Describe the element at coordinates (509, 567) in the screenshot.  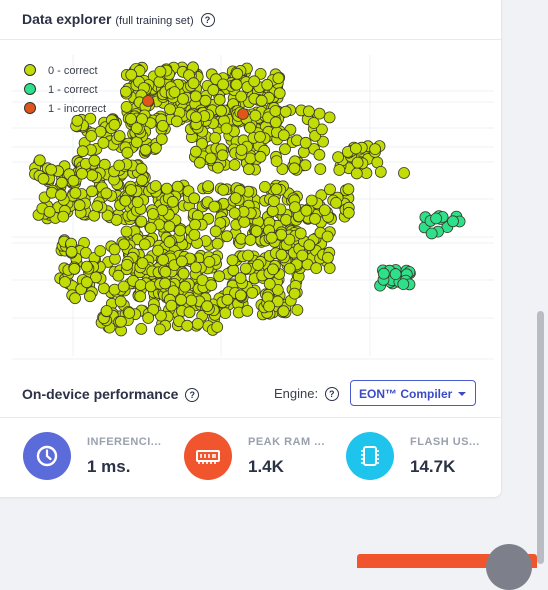
I see `help-fab-button` at that location.